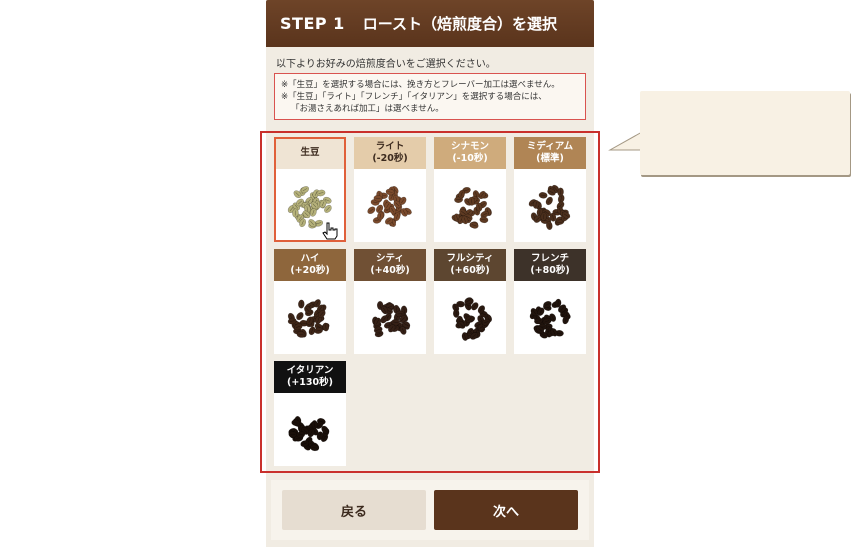 The image size is (860, 547). I want to click on notice-line: 「お湯さえあれば加工」は選べません。, so click(367, 109).